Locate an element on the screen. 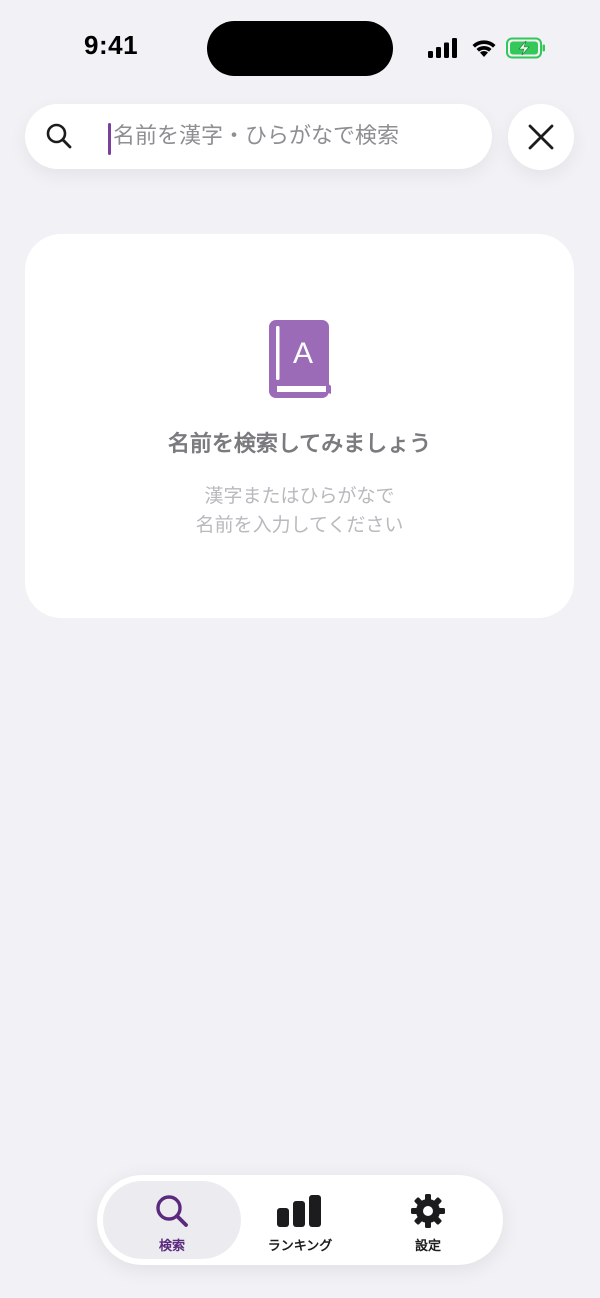 This screenshot has height=1298, width=600. svg-text: A is located at coordinates (303, 353).